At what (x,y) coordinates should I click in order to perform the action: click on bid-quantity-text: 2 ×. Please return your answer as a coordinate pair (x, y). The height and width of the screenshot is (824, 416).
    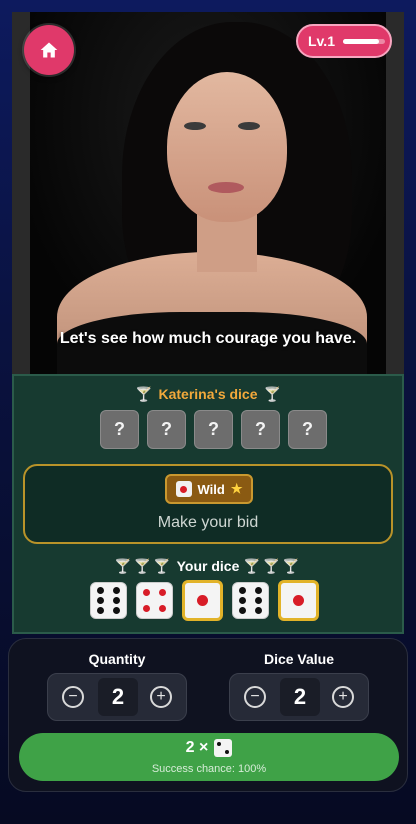
    Looking at the image, I should click on (197, 747).